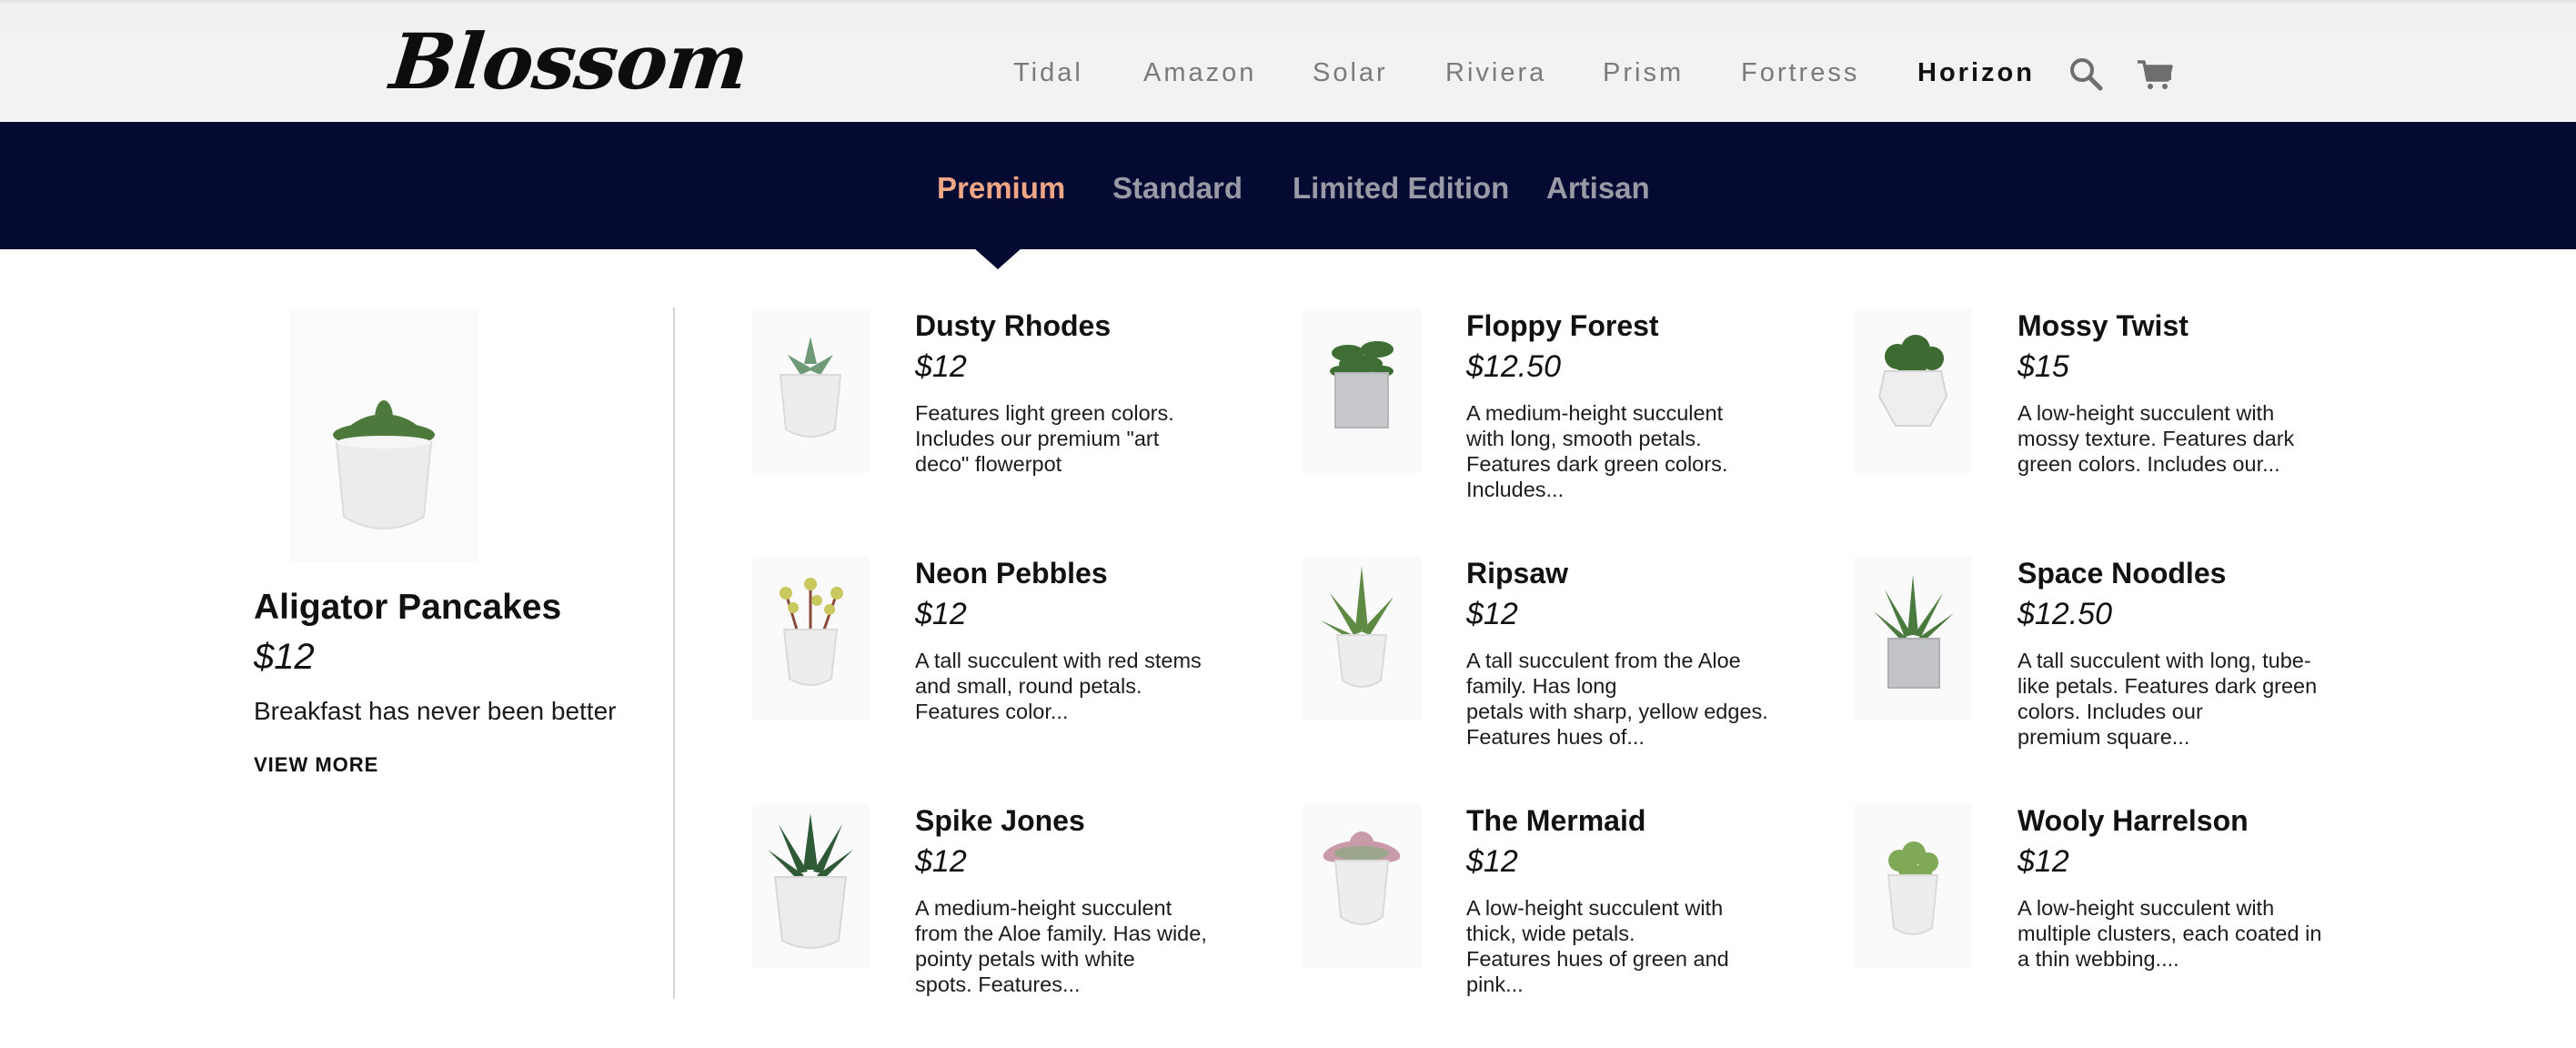 This screenshot has height=1048, width=2576. Describe the element at coordinates (1177, 188) in the screenshot. I see `category-standard: Standard` at that location.